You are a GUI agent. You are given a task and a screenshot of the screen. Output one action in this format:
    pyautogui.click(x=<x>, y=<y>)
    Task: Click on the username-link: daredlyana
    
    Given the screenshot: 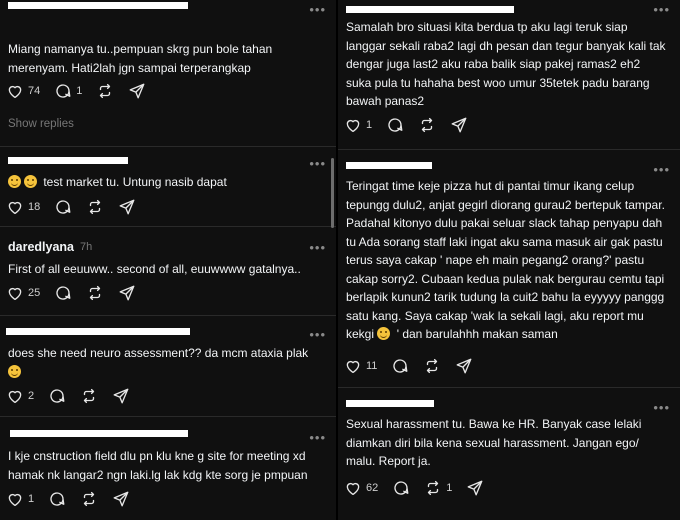 What is the action you would take?
    pyautogui.click(x=41, y=247)
    